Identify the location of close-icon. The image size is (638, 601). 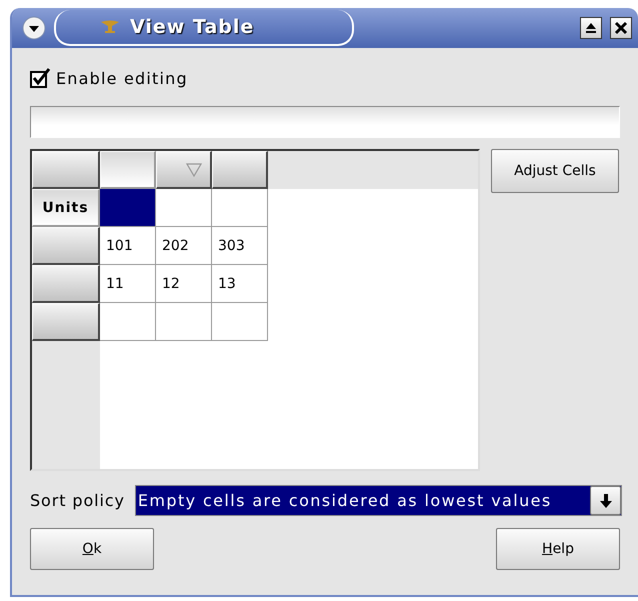
(621, 28).